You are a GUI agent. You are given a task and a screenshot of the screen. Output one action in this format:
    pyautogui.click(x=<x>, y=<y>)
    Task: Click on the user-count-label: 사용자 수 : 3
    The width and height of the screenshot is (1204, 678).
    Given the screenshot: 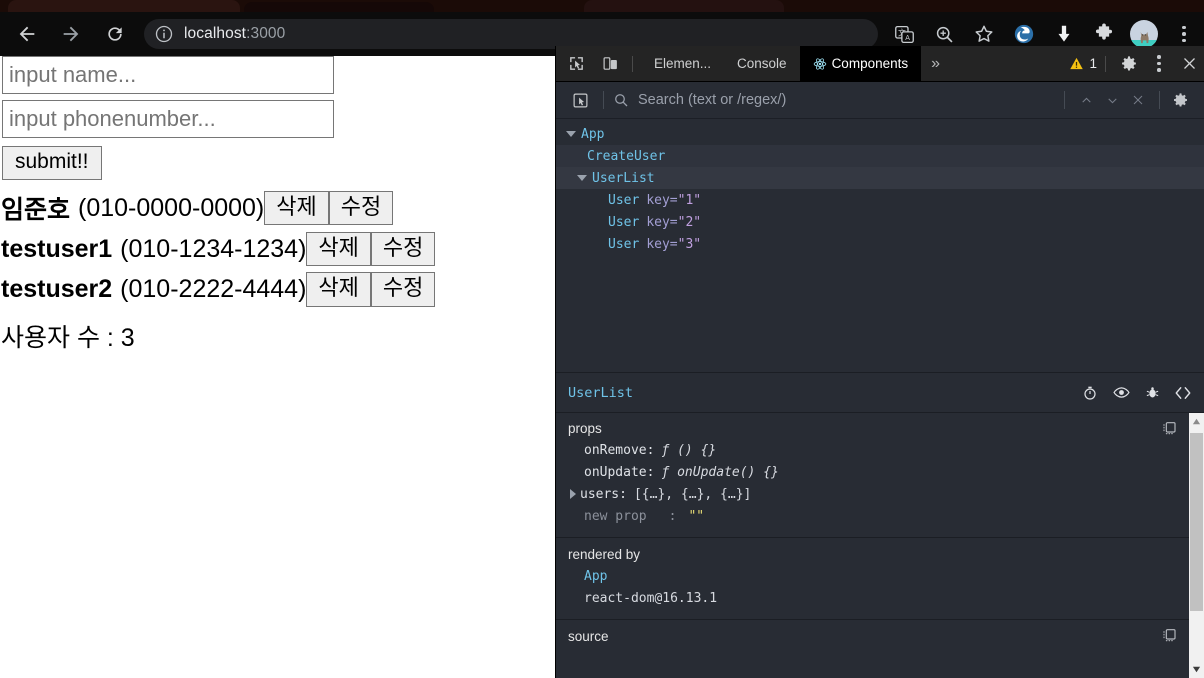 What is the action you would take?
    pyautogui.click(x=68, y=337)
    